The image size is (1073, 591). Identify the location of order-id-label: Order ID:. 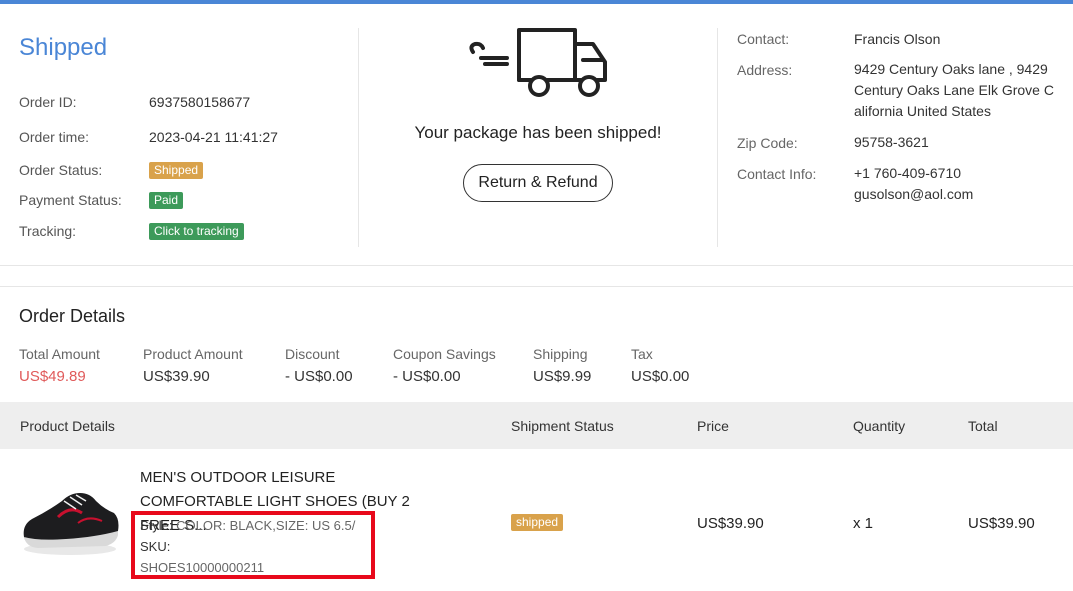
(48, 102).